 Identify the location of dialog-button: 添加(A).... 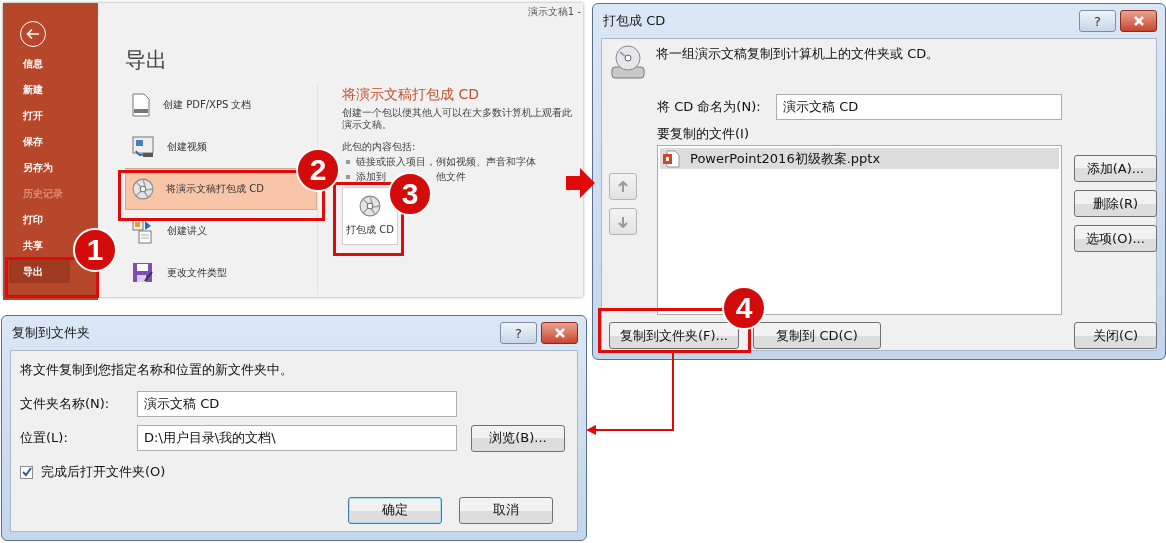
(1115, 168).